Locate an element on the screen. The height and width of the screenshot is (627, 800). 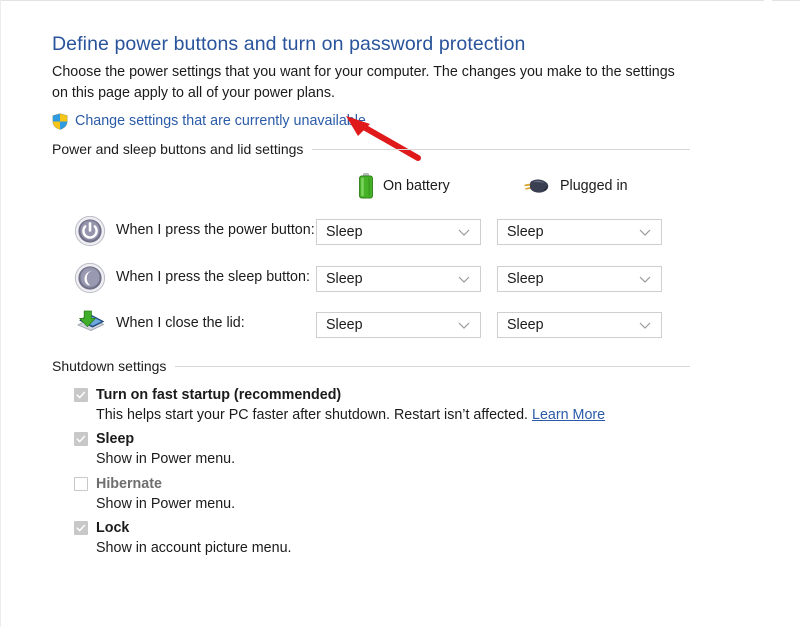
checkbox-description-sleep: Show in Power menu. is located at coordinates (166, 459).